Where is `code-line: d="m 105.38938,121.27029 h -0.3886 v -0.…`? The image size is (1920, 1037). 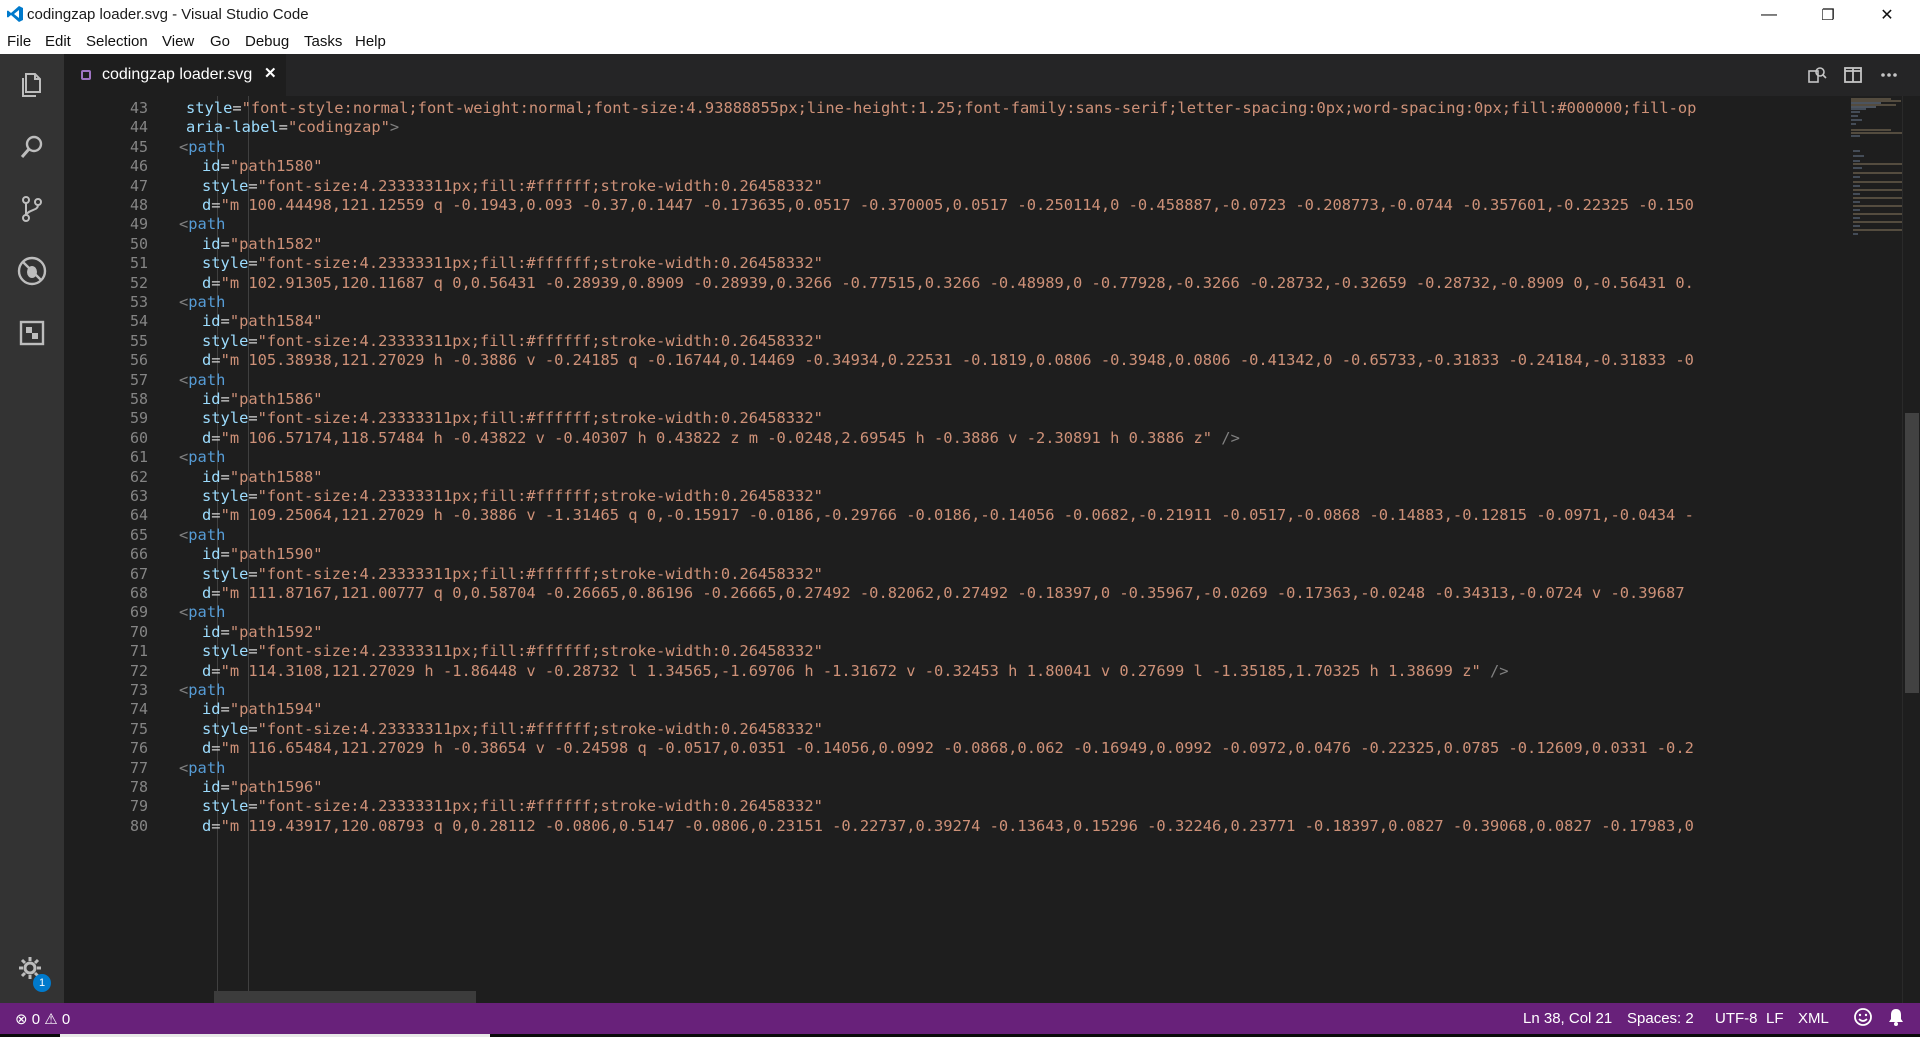
code-line: d="m 105.38938,121.27029 h -0.3886 v -0.… is located at coordinates (948, 360).